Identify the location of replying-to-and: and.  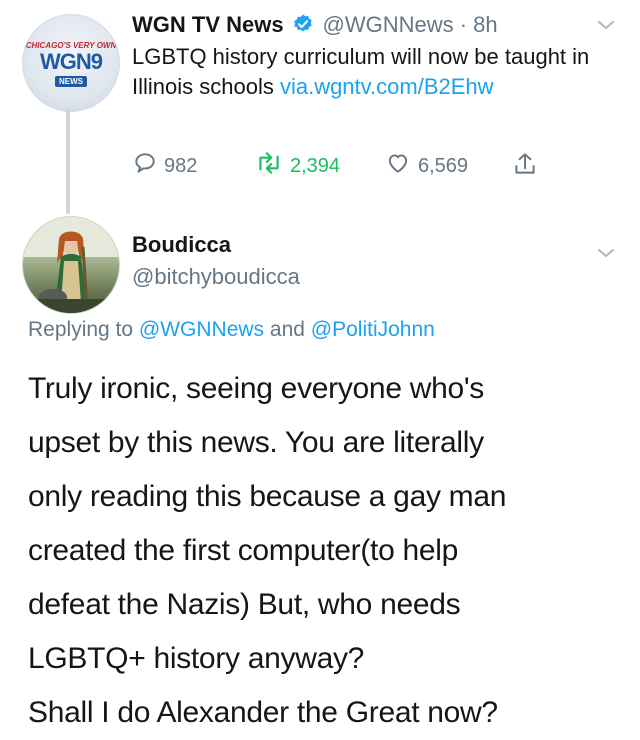
(287, 329).